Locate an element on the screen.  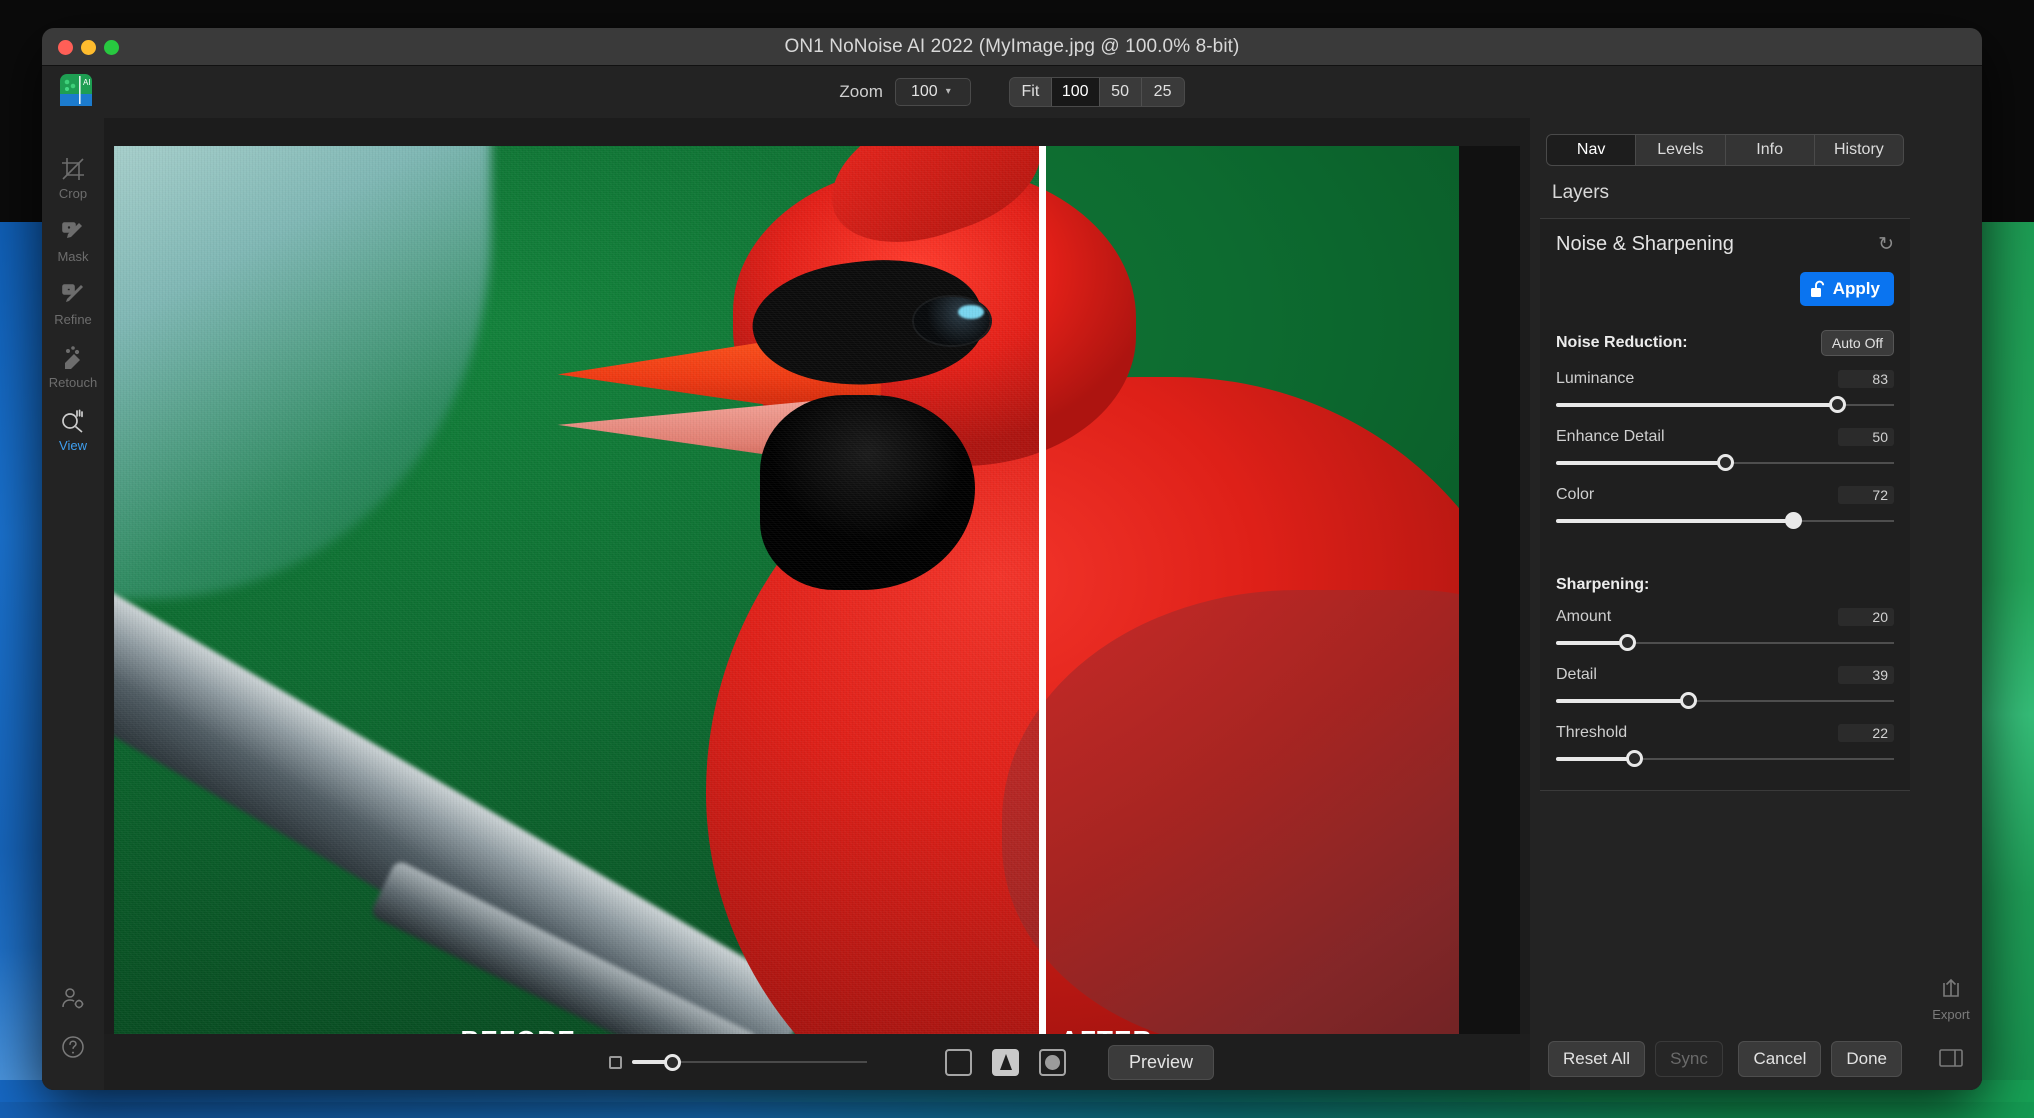
panel-footer: Reset All Sync Cancel Done is located at coordinates (1725, 1059).